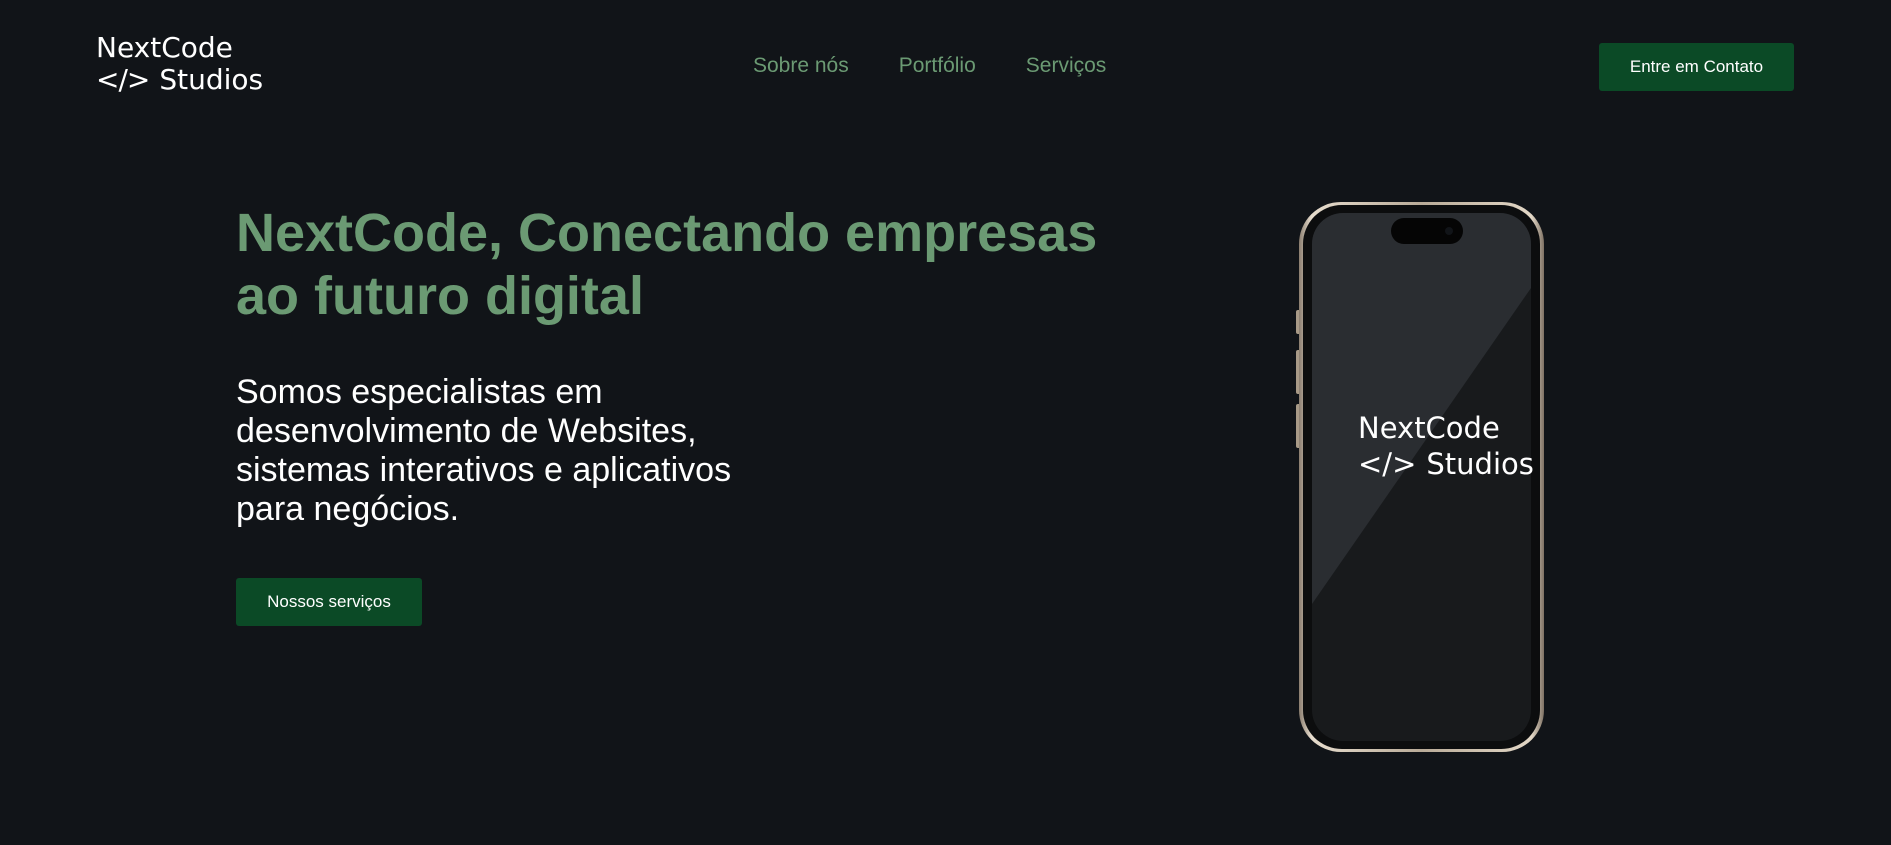  I want to click on nav-link-servicos: Serviços, so click(1066, 66).